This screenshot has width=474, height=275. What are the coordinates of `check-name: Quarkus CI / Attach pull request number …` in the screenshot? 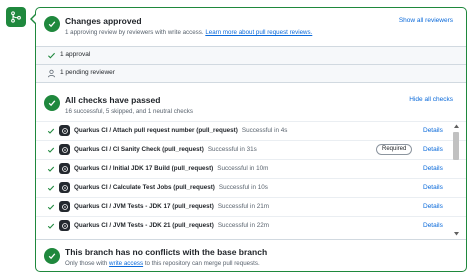 It's located at (180, 130).